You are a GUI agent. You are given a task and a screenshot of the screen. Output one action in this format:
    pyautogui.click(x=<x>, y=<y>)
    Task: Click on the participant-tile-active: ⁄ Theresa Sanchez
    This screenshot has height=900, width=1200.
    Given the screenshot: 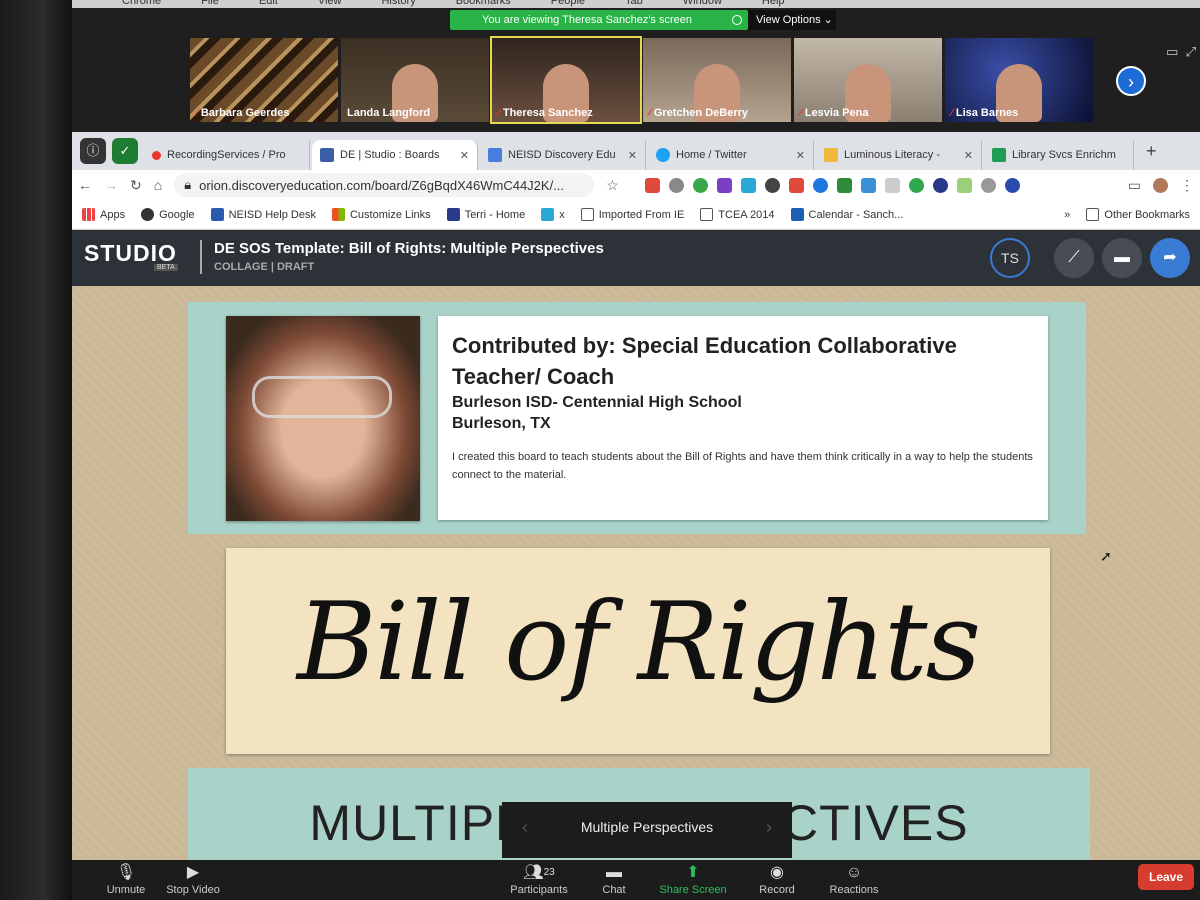 What is the action you would take?
    pyautogui.click(x=566, y=80)
    